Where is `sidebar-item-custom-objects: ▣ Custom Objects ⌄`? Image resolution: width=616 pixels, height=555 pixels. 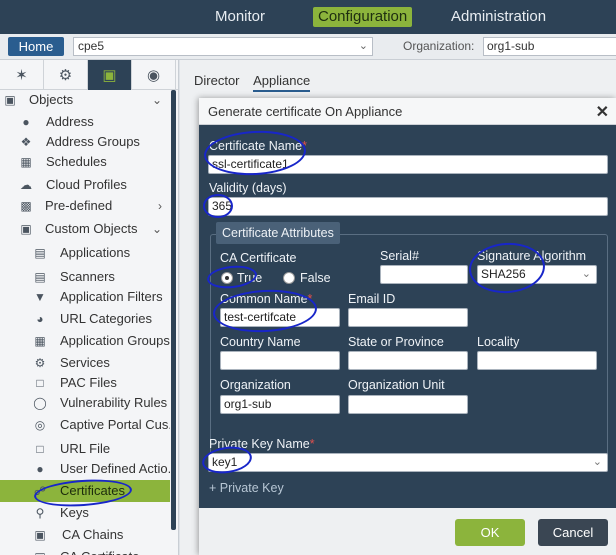
sidebar-item-custom-objects: ▣ Custom Objects ⌄ is located at coordinates (85, 229).